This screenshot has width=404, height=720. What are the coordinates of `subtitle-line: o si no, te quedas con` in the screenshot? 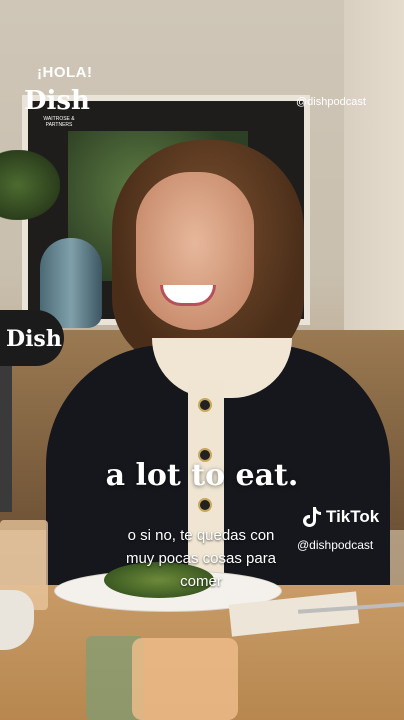 It's located at (201, 535).